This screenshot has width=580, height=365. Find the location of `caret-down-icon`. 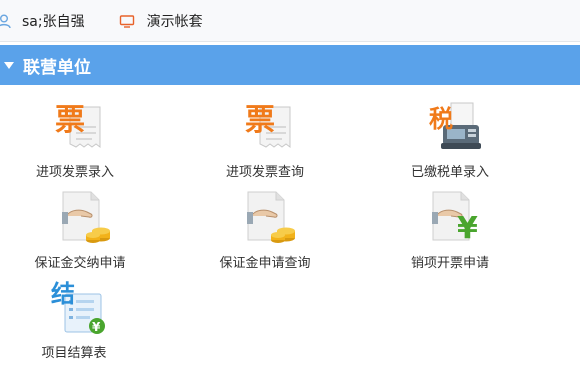

caret-down-icon is located at coordinates (9, 65).